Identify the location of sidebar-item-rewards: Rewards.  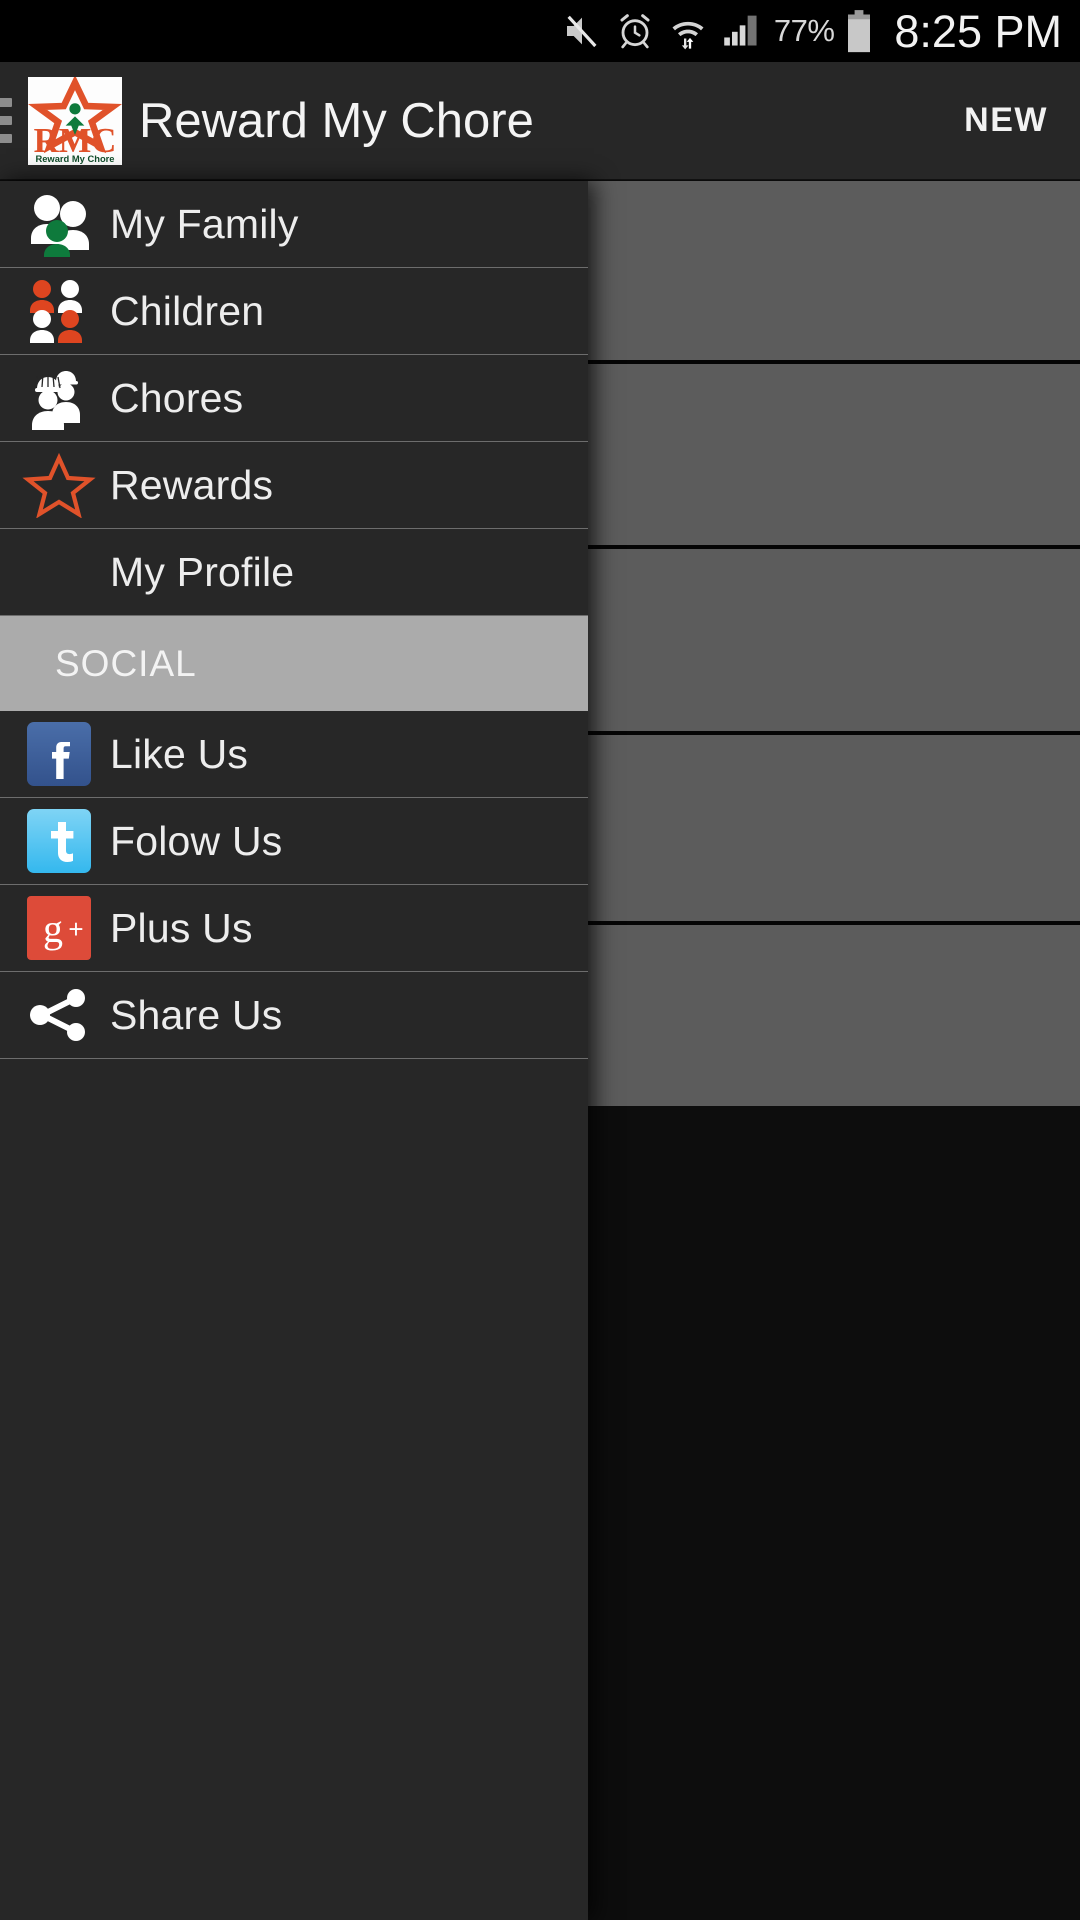
(294, 485).